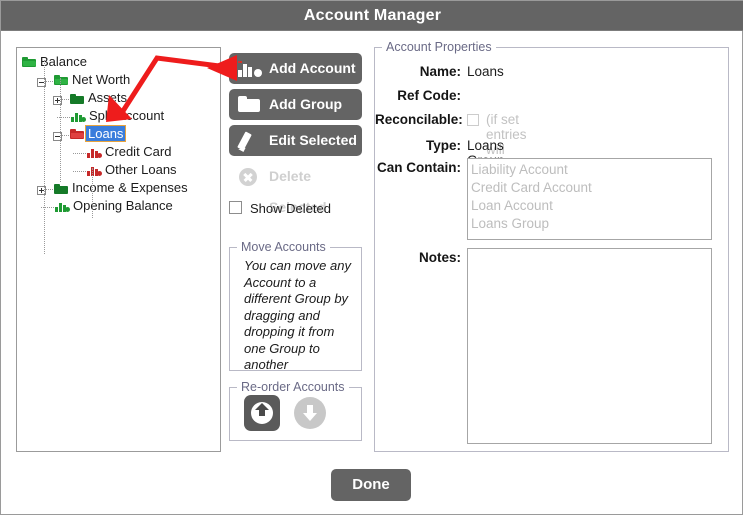  I want to click on window-titlebar: Account Manager, so click(372, 16).